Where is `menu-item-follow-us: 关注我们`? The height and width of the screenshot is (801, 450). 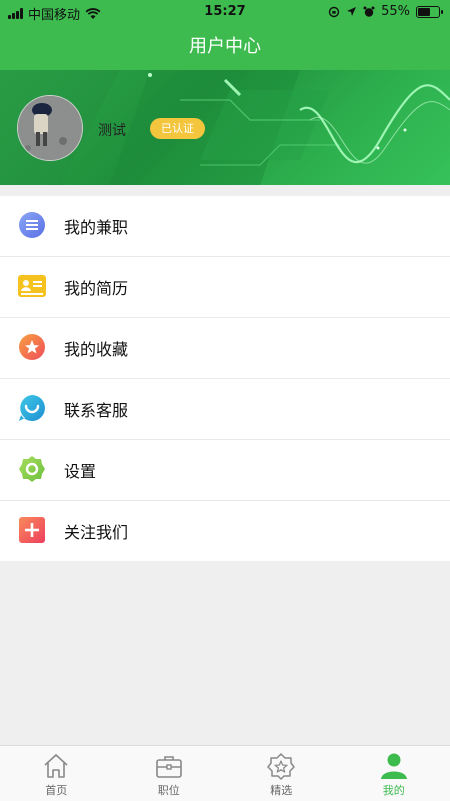 menu-item-follow-us: 关注我们 is located at coordinates (225, 531).